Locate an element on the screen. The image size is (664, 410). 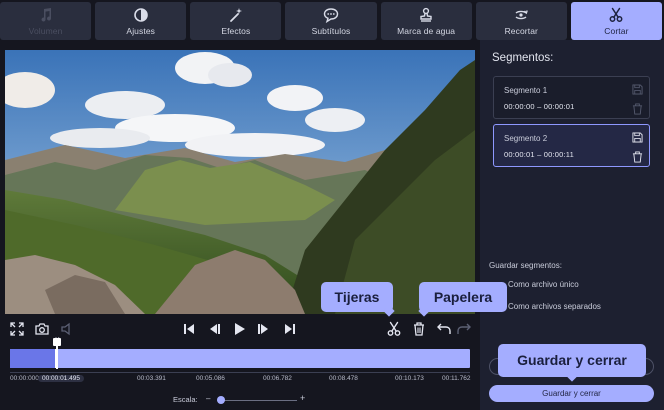
zoom-slider is located at coordinates (257, 400).